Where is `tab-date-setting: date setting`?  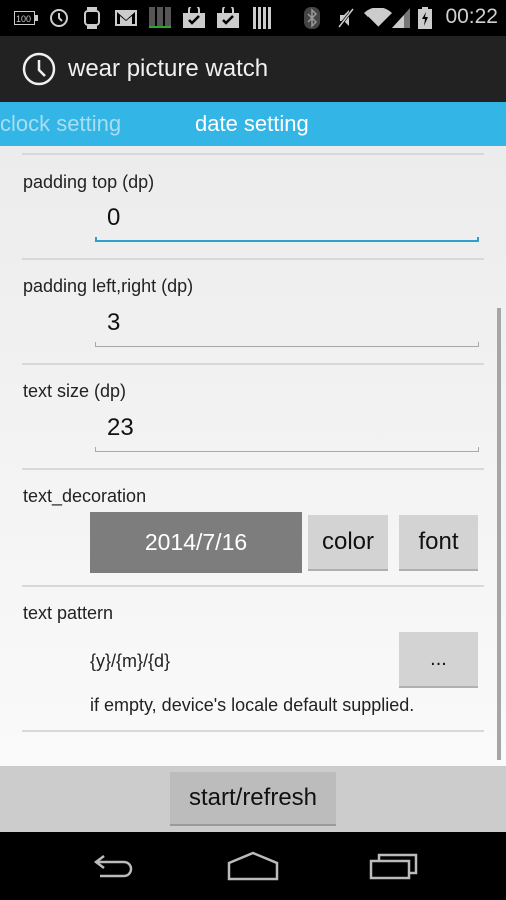 tab-date-setting: date setting is located at coordinates (252, 124).